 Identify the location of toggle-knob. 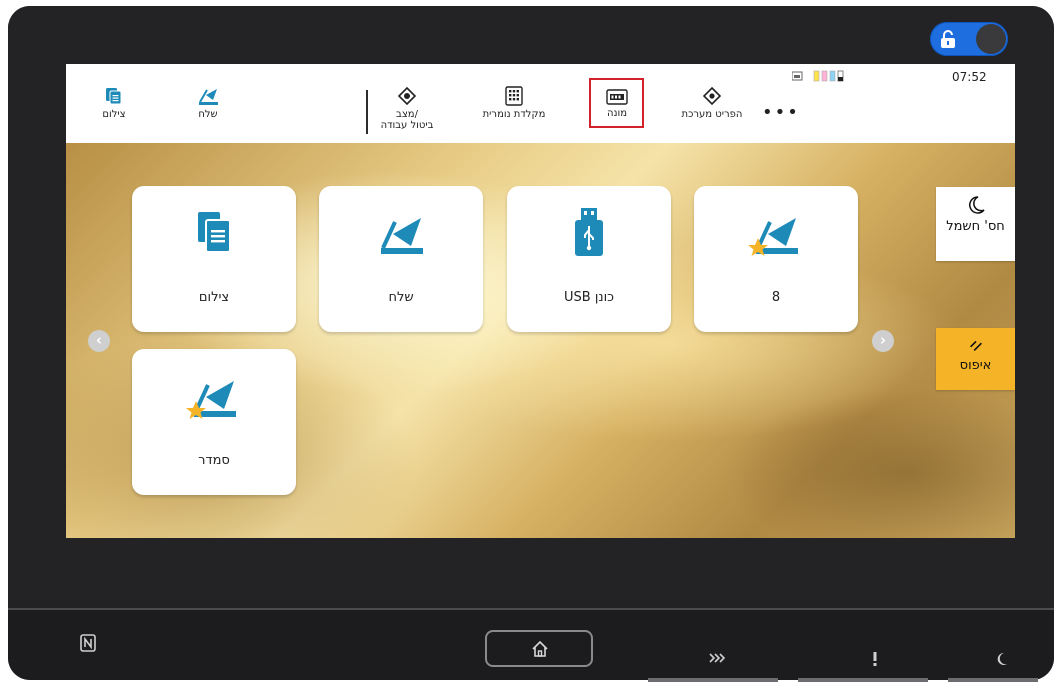
(991, 39).